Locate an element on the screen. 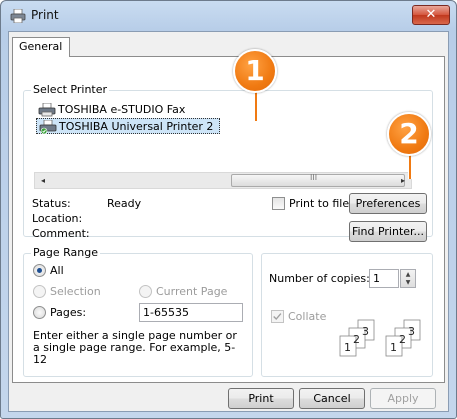  pages-radio is located at coordinates (39, 312).